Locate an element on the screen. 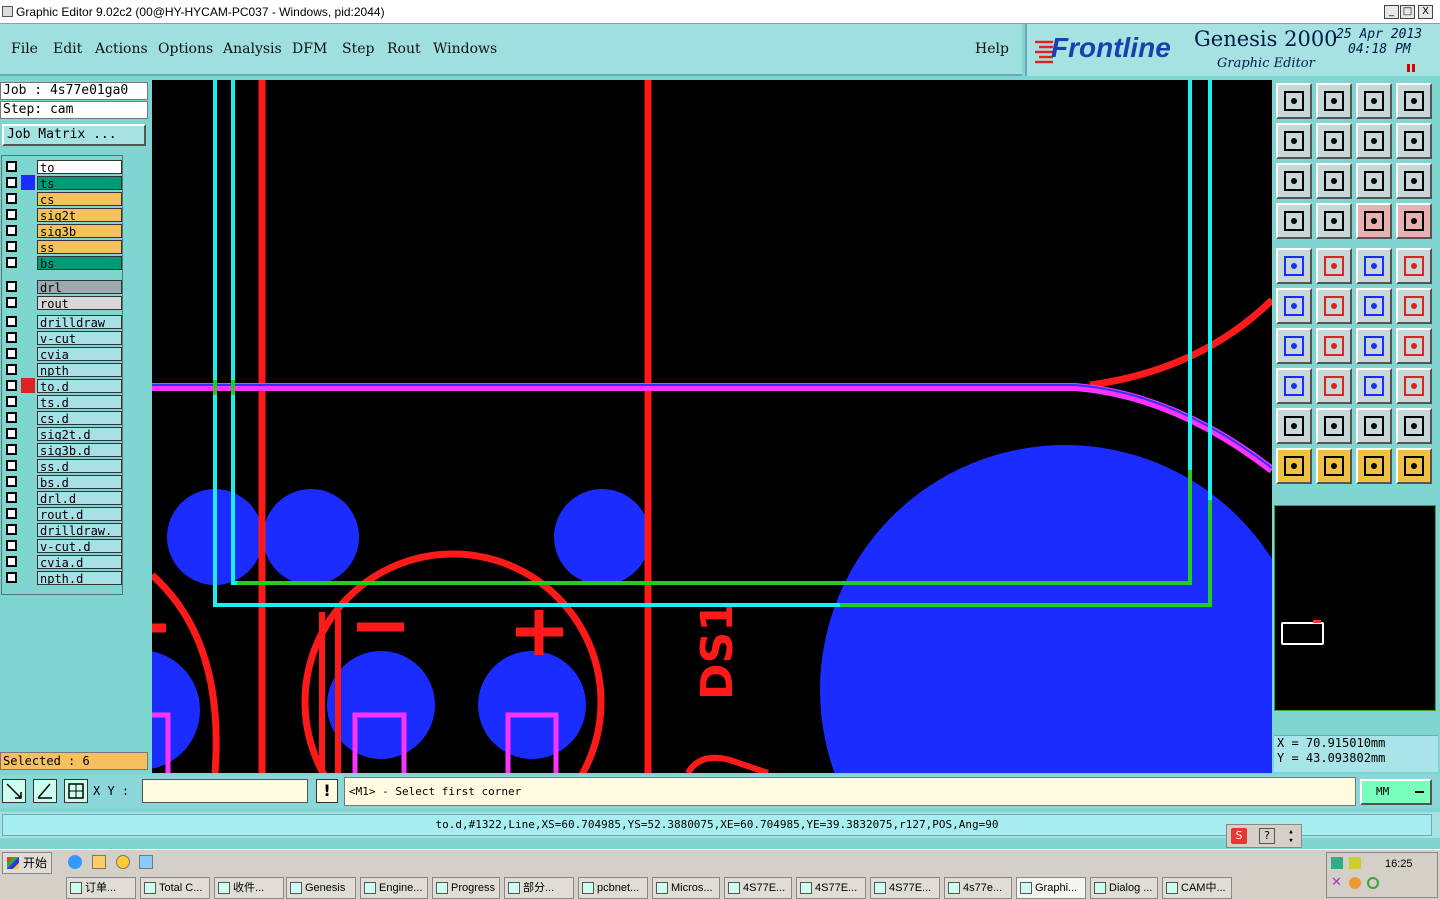  layer-row: rout is located at coordinates (64, 302).